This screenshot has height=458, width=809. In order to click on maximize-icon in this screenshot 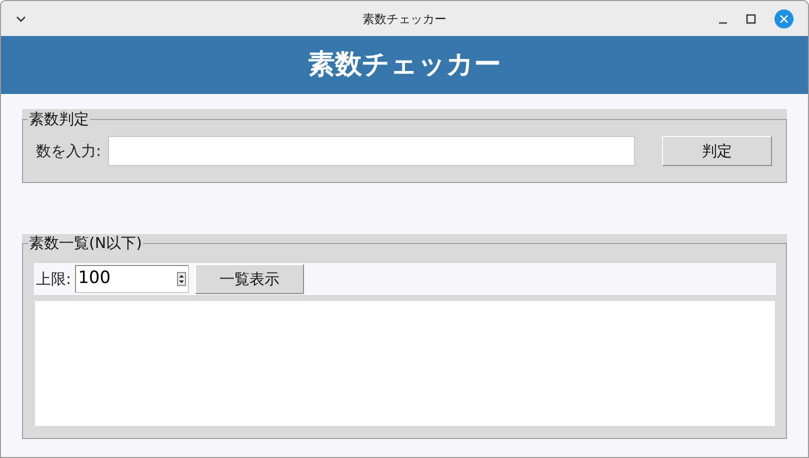, I will do `click(751, 19)`.